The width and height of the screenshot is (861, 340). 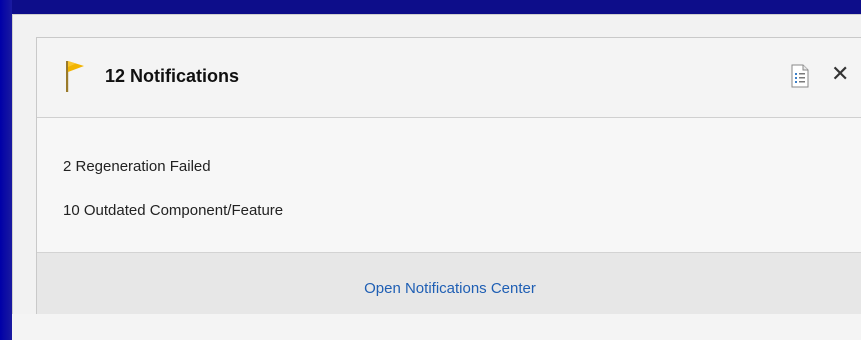 What do you see at coordinates (137, 166) in the screenshot?
I see `notification-item-regeneration: 2 Regeneration Failed` at bounding box center [137, 166].